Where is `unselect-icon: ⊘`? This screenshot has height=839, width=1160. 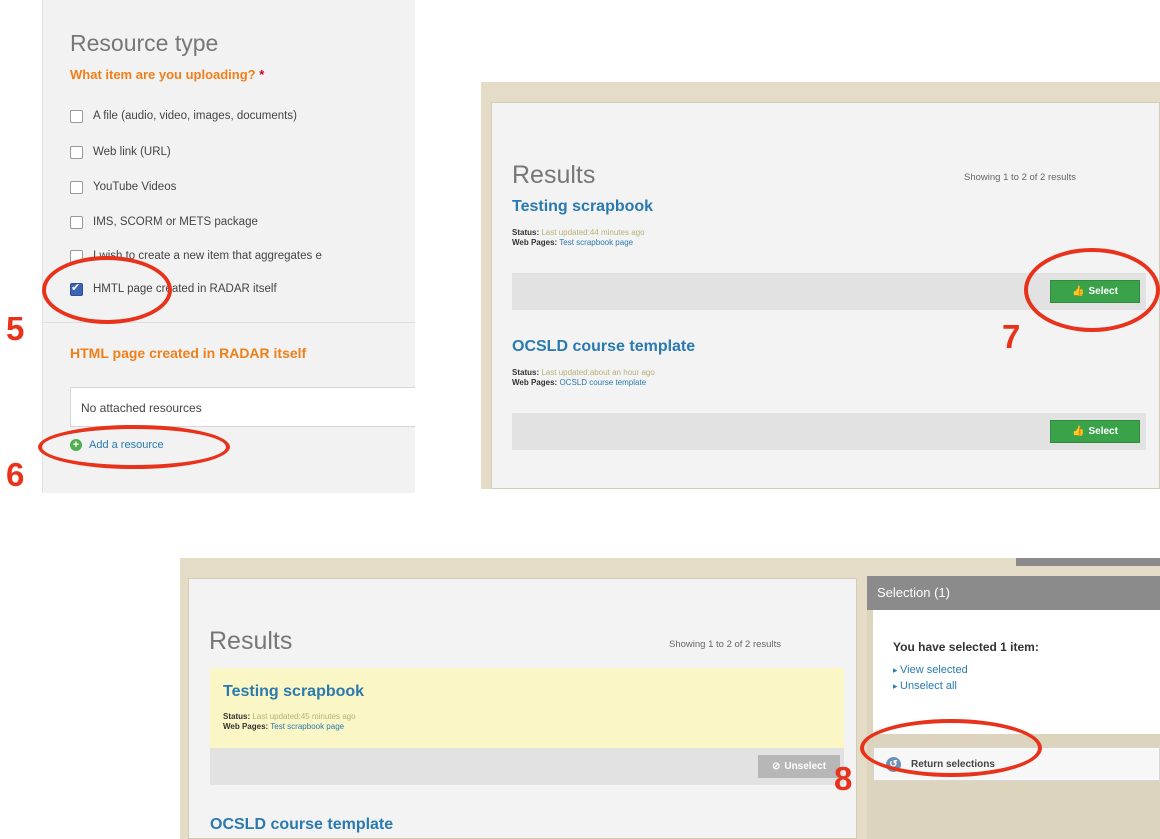
unselect-icon: ⊘ is located at coordinates (776, 766).